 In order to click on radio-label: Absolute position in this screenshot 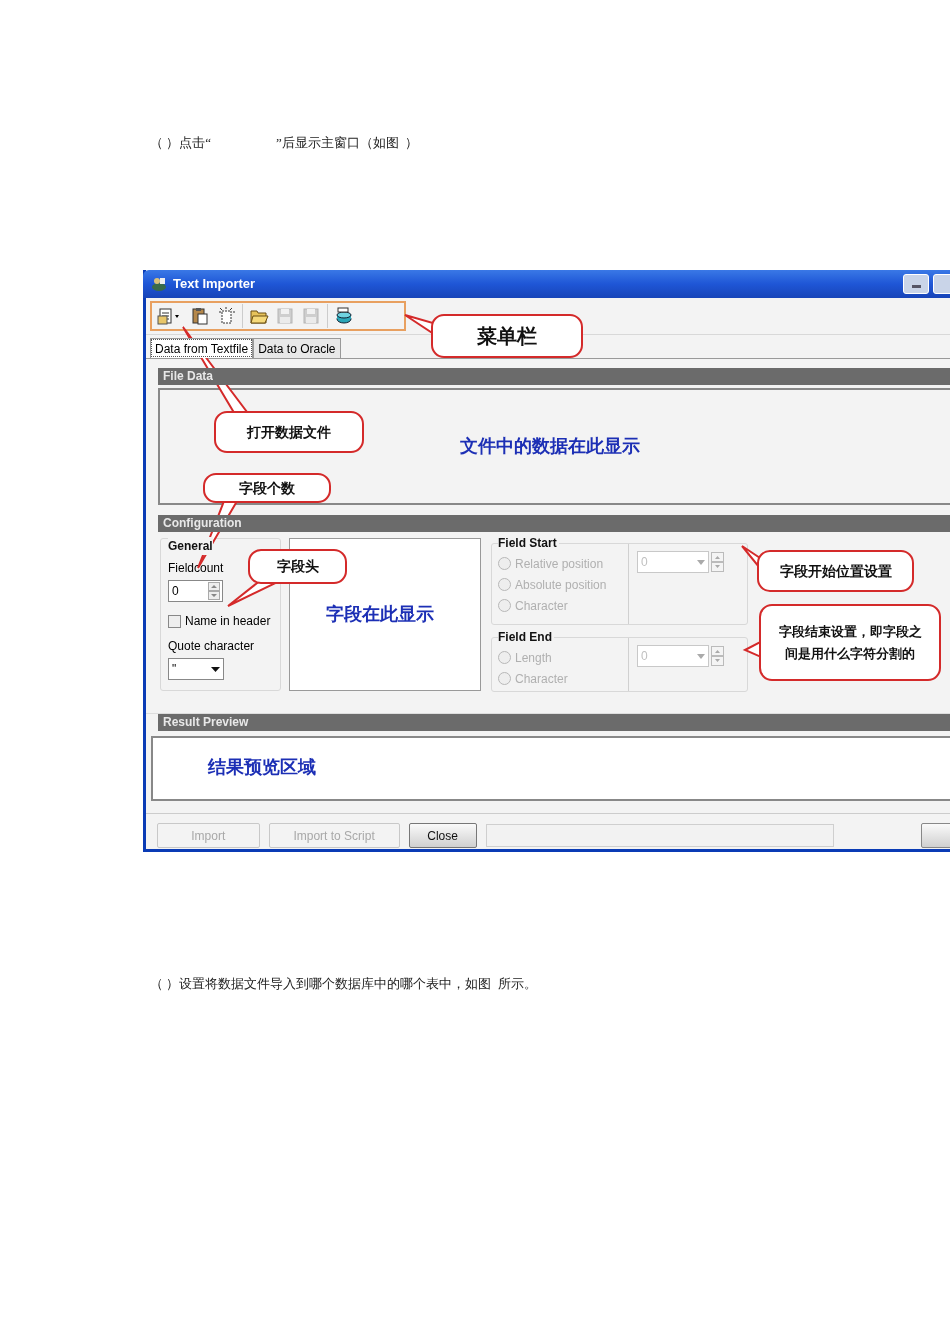, I will do `click(561, 585)`.